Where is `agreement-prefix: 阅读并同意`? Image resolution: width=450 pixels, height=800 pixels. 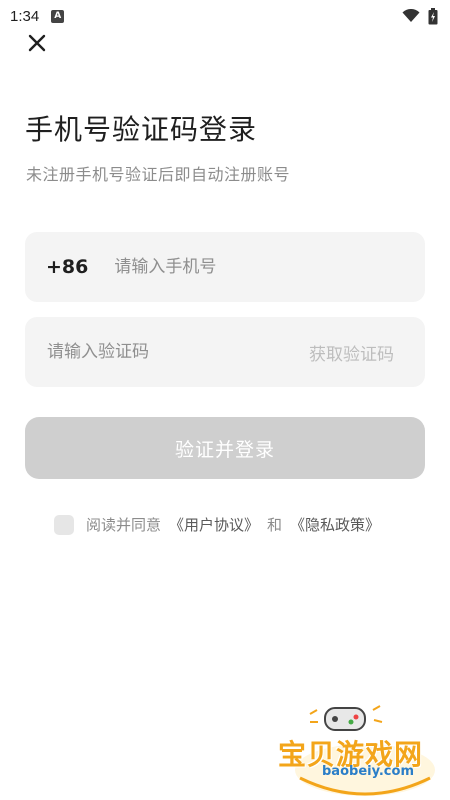 agreement-prefix: 阅读并同意 is located at coordinates (124, 525).